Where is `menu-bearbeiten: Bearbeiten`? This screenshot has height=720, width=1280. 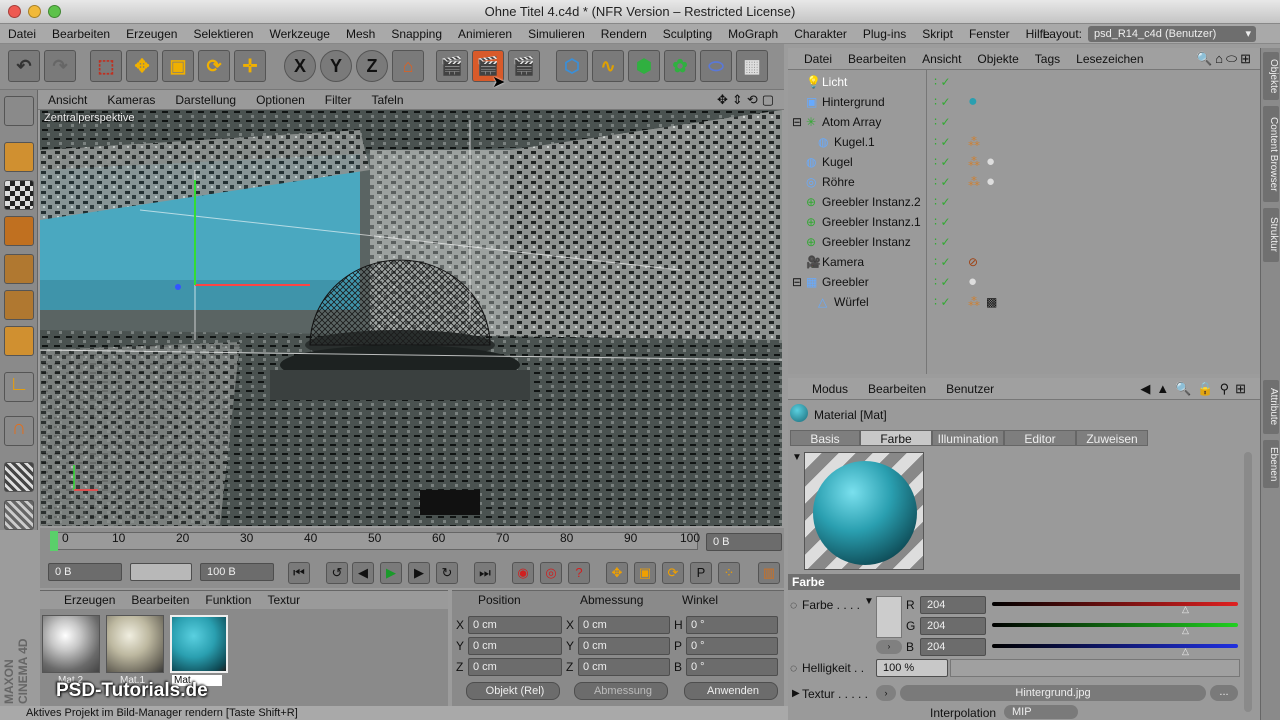 menu-bearbeiten: Bearbeiten is located at coordinates (81, 34).